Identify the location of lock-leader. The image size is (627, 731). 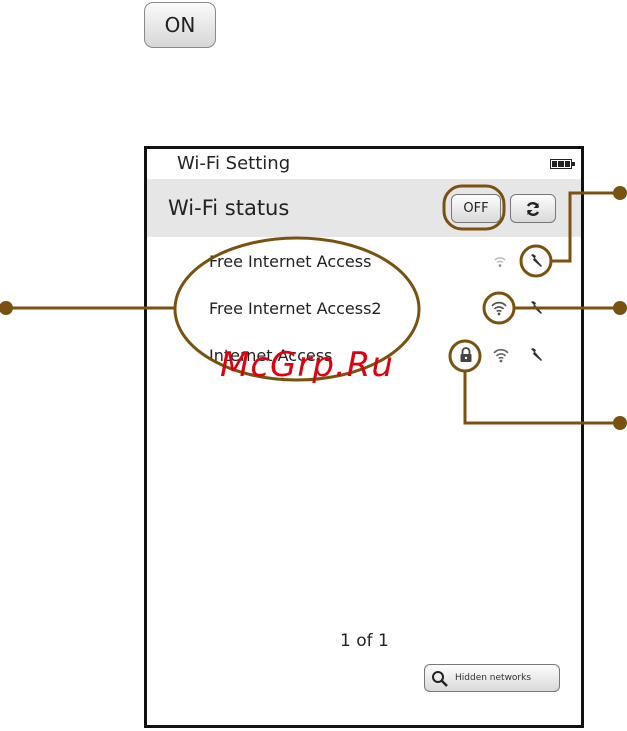
(541, 398).